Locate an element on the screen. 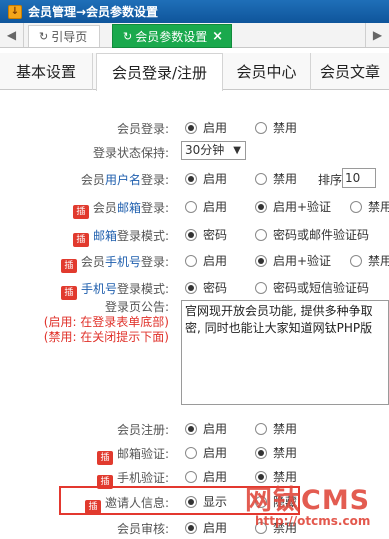 The image size is (389, 539). login-keep-select: 30分钟 ▼ is located at coordinates (213, 150).